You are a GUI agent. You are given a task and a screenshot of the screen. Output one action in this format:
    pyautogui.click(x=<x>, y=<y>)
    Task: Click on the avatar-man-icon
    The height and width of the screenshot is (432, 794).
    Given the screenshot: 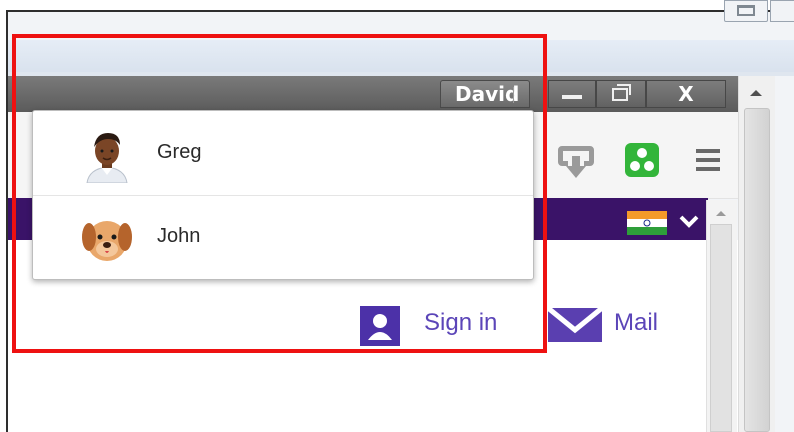 What is the action you would take?
    pyautogui.click(x=107, y=158)
    